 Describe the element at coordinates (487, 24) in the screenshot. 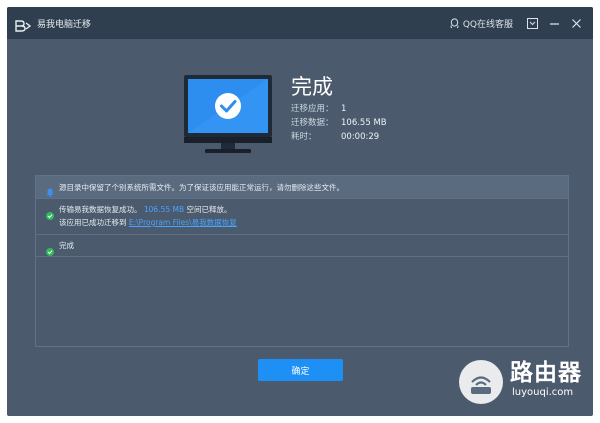

I see `qq-support-label: QQ在线客服` at that location.